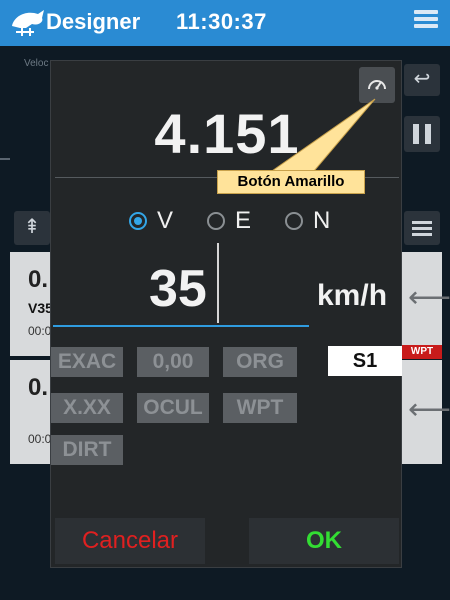 Image resolution: width=450 pixels, height=600 pixels. I want to click on list-icon, so click(422, 228).